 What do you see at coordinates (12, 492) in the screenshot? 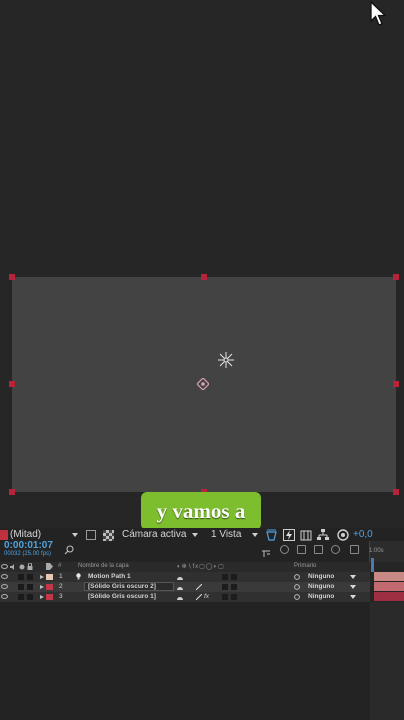
I see `transform-handle-bl` at bounding box center [12, 492].